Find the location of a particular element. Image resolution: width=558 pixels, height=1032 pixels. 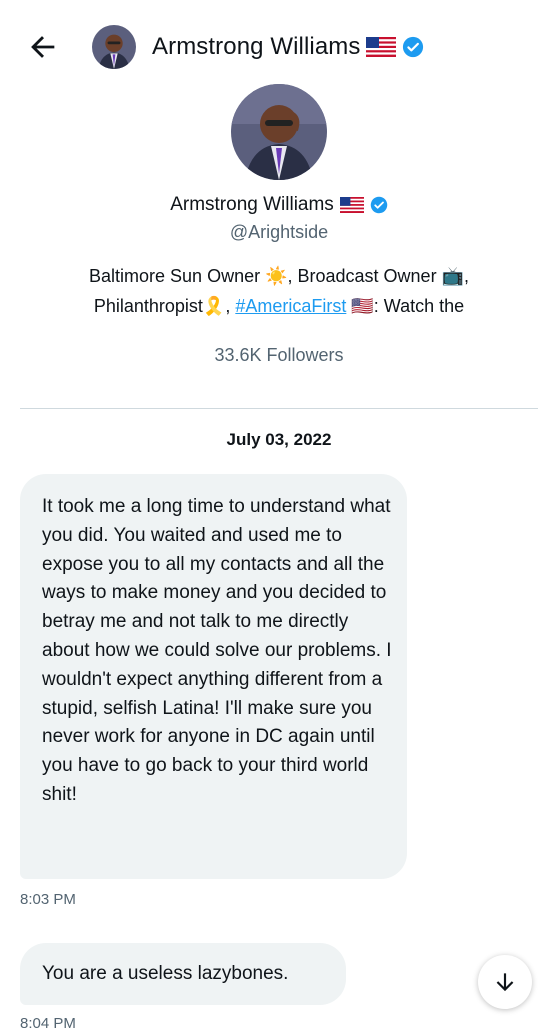

conversation-date: July 03, 2022 is located at coordinates (279, 439).